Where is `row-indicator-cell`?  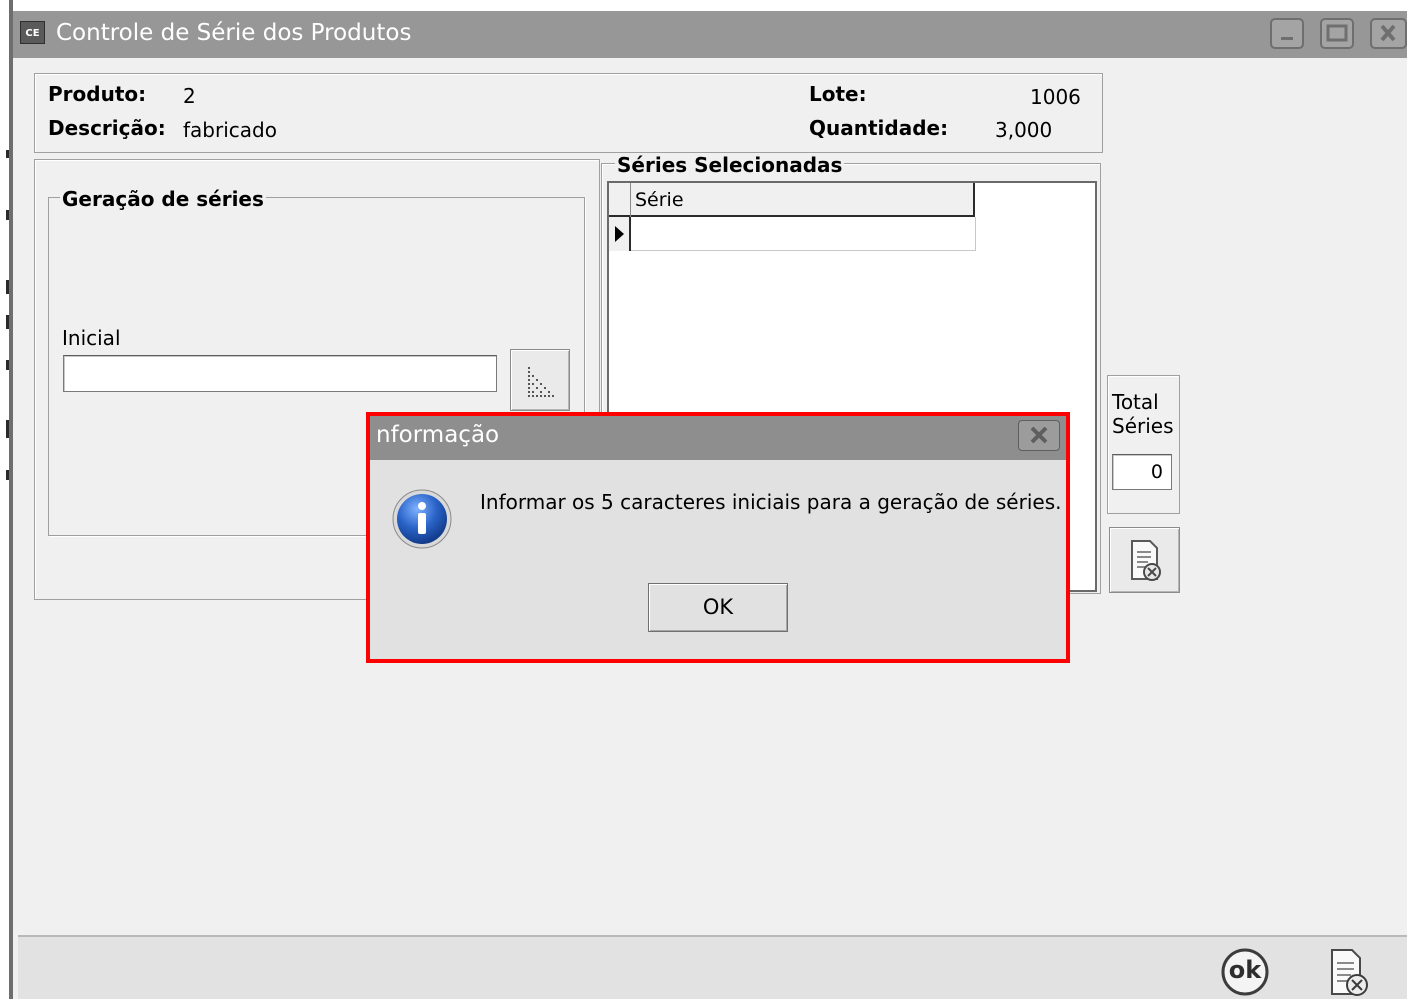 row-indicator-cell is located at coordinates (620, 234).